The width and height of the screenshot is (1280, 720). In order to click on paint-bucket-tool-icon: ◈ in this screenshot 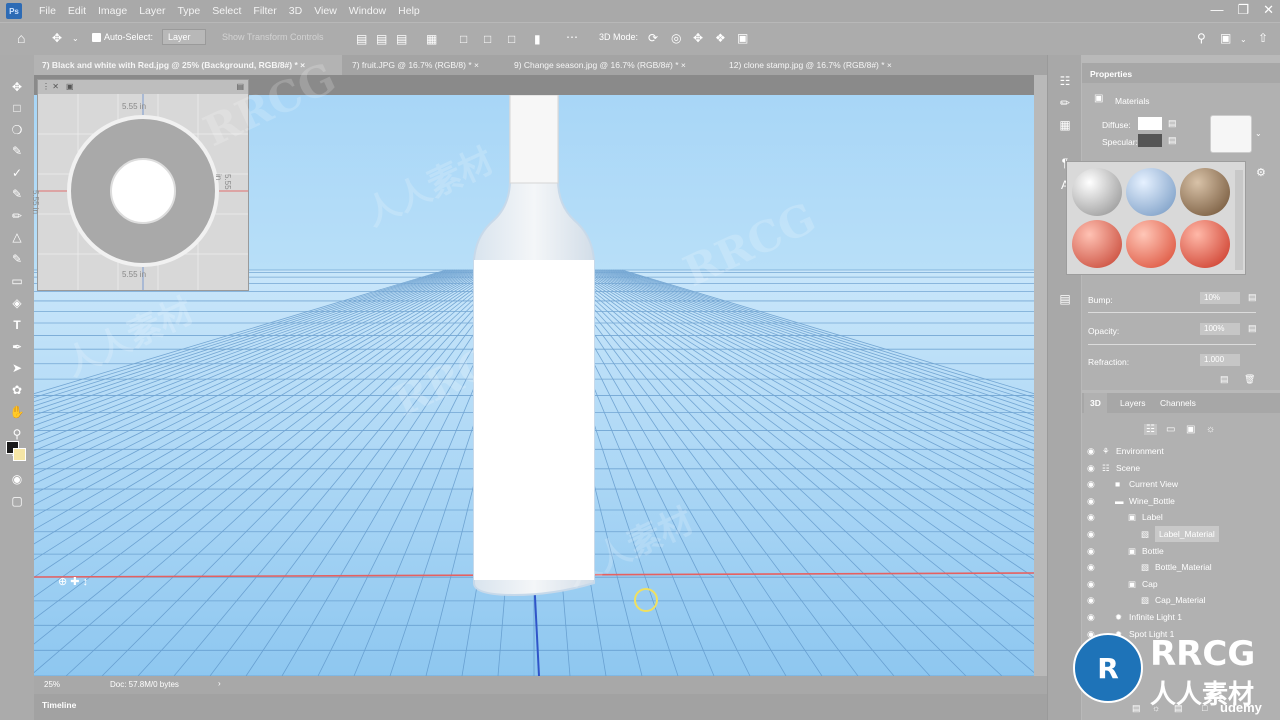, I will do `click(17, 303)`.